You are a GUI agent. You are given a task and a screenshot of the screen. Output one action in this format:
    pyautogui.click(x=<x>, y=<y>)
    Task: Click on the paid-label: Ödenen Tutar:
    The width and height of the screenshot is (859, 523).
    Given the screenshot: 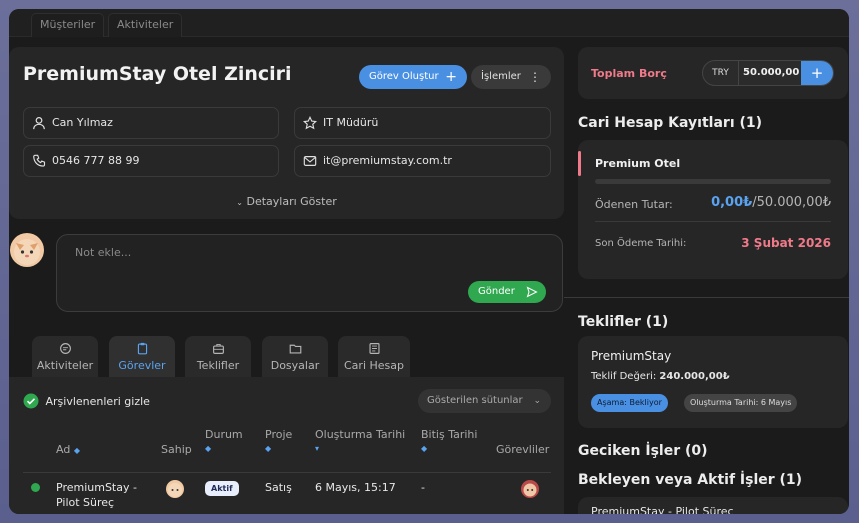 What is the action you would take?
    pyautogui.click(x=634, y=204)
    